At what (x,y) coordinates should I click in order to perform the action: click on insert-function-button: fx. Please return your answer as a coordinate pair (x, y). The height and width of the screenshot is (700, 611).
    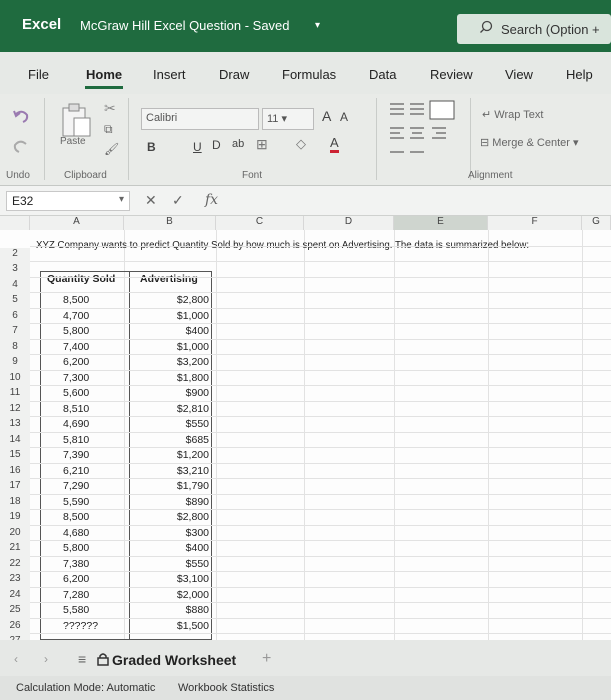
    Looking at the image, I should click on (211, 200).